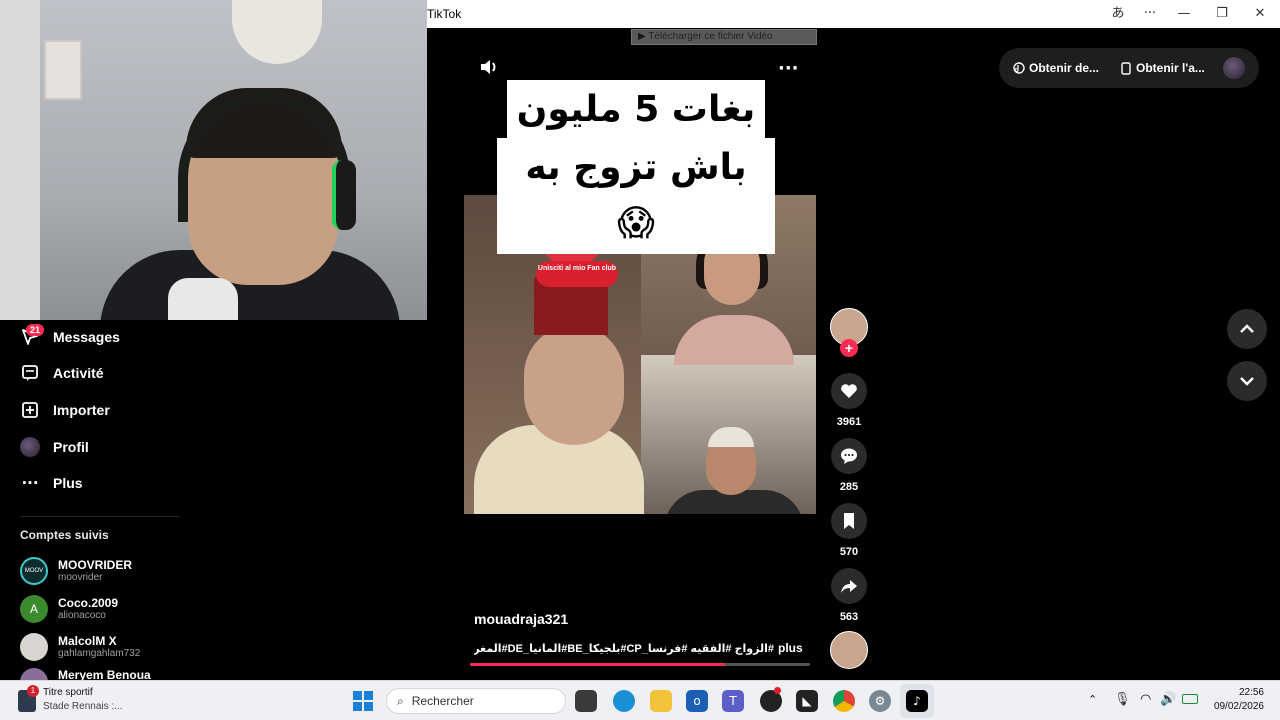 The height and width of the screenshot is (720, 1280). What do you see at coordinates (71, 447) in the screenshot?
I see `sidebar-item-label: Profil` at bounding box center [71, 447].